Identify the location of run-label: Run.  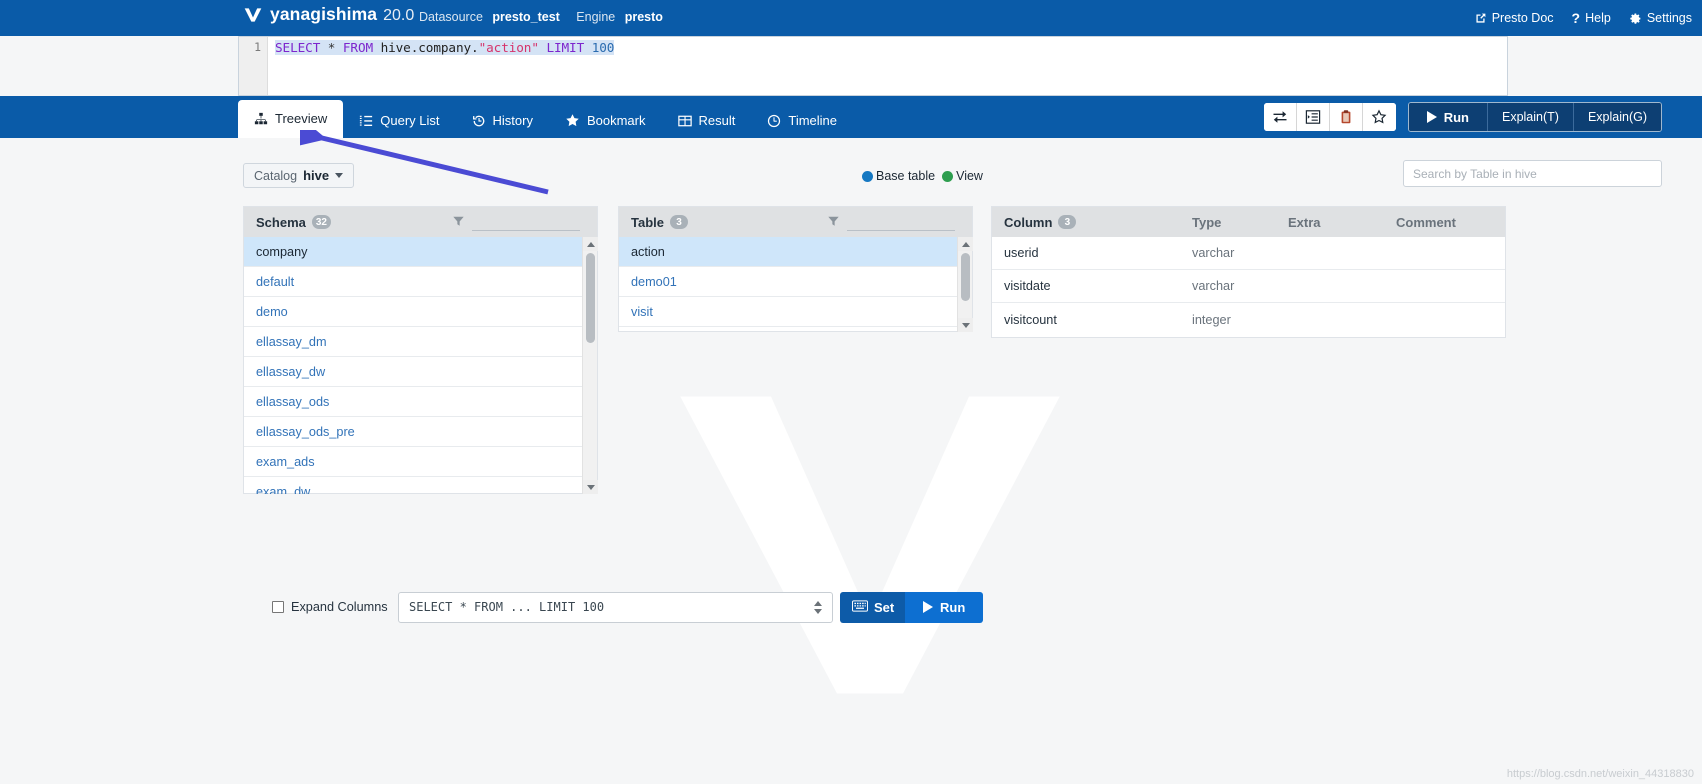
(1456, 117).